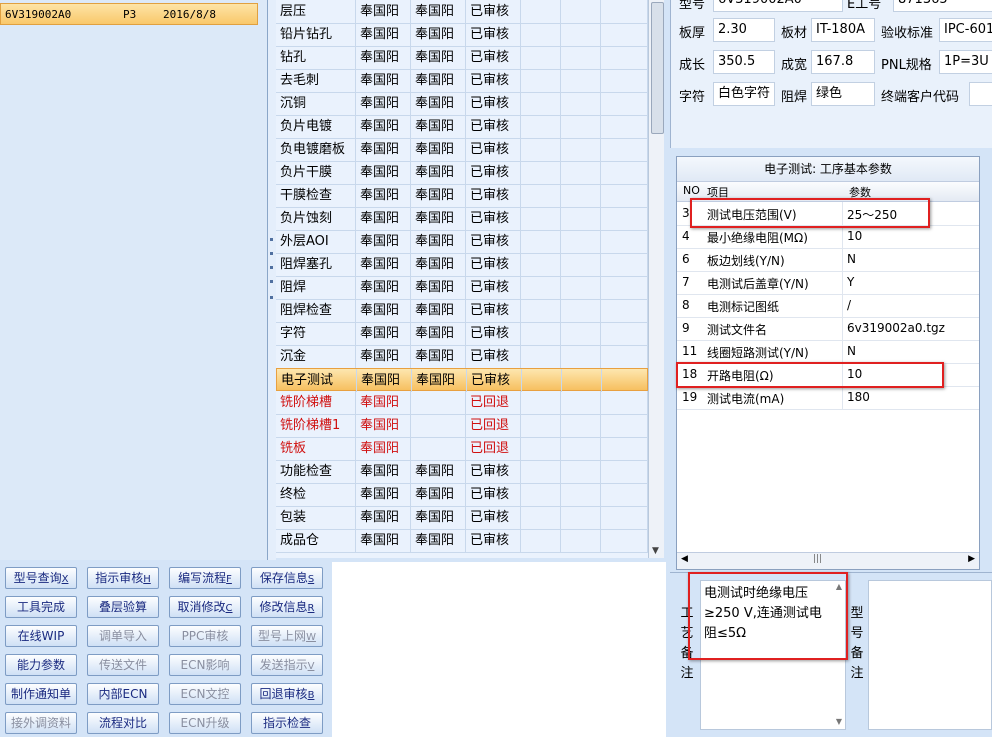  I want to click on process-row: 外层AOI 奉国阳 奉国阳 已审核, so click(462, 242).